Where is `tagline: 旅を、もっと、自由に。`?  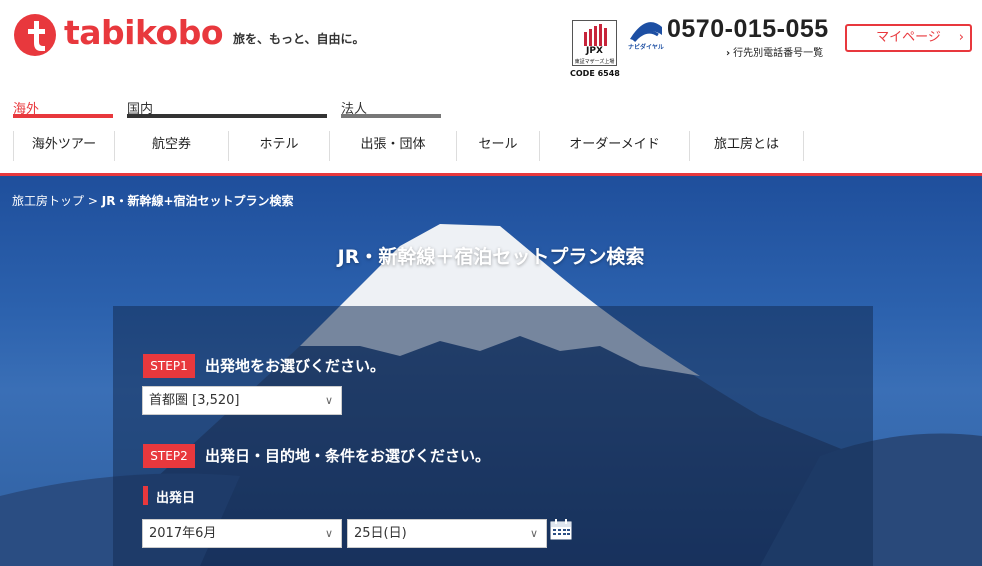 tagline: 旅を、もっと、自由に。 is located at coordinates (299, 39).